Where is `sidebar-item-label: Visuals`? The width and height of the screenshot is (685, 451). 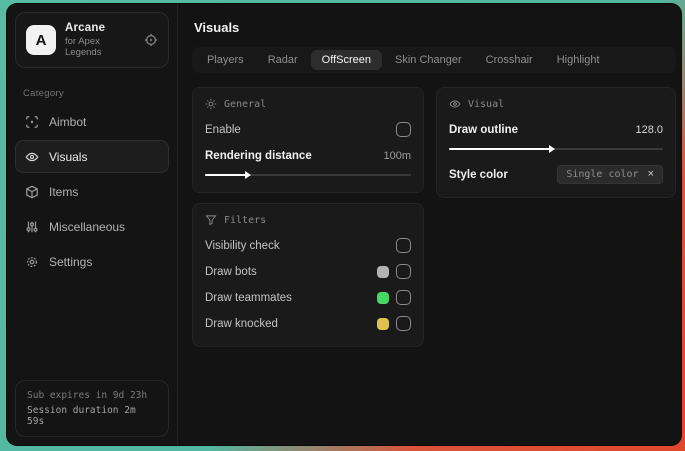
sidebar-item-label: Visuals is located at coordinates (68, 156).